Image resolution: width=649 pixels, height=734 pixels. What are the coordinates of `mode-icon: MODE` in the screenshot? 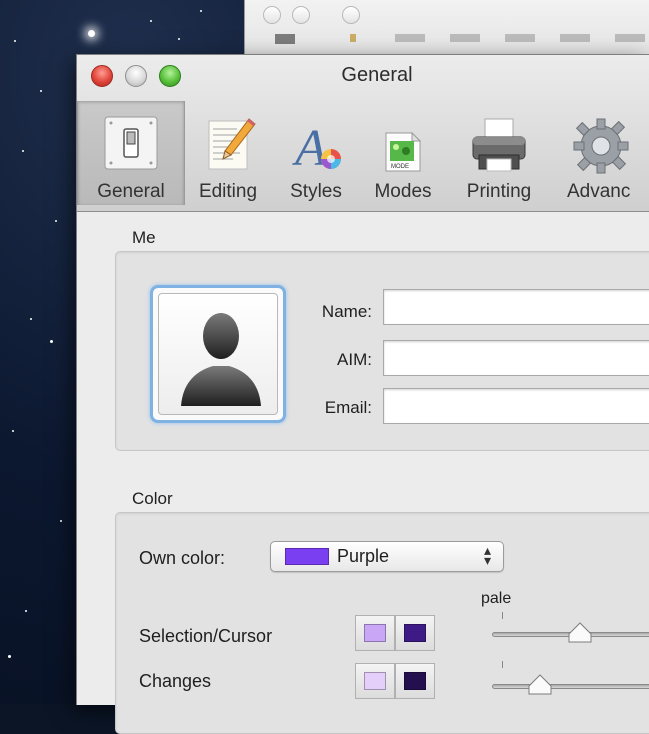 It's located at (403, 148).